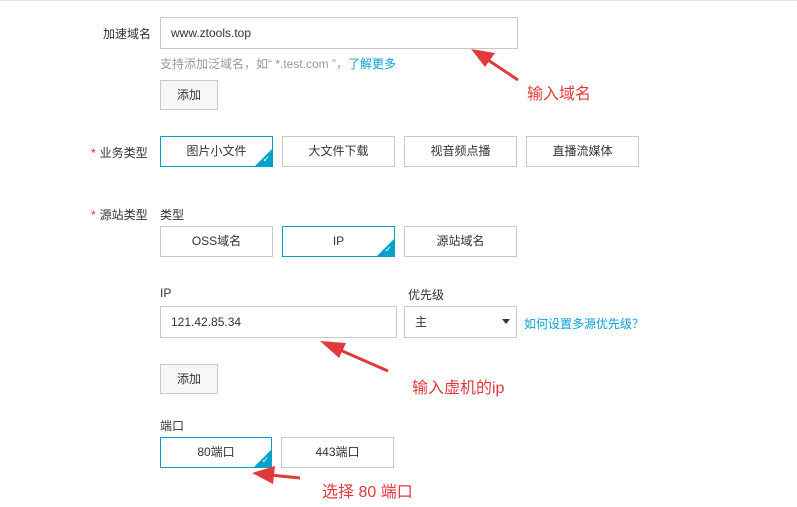  Describe the element at coordinates (559, 94) in the screenshot. I see `annotation-enter-domain: 输入域名` at that location.